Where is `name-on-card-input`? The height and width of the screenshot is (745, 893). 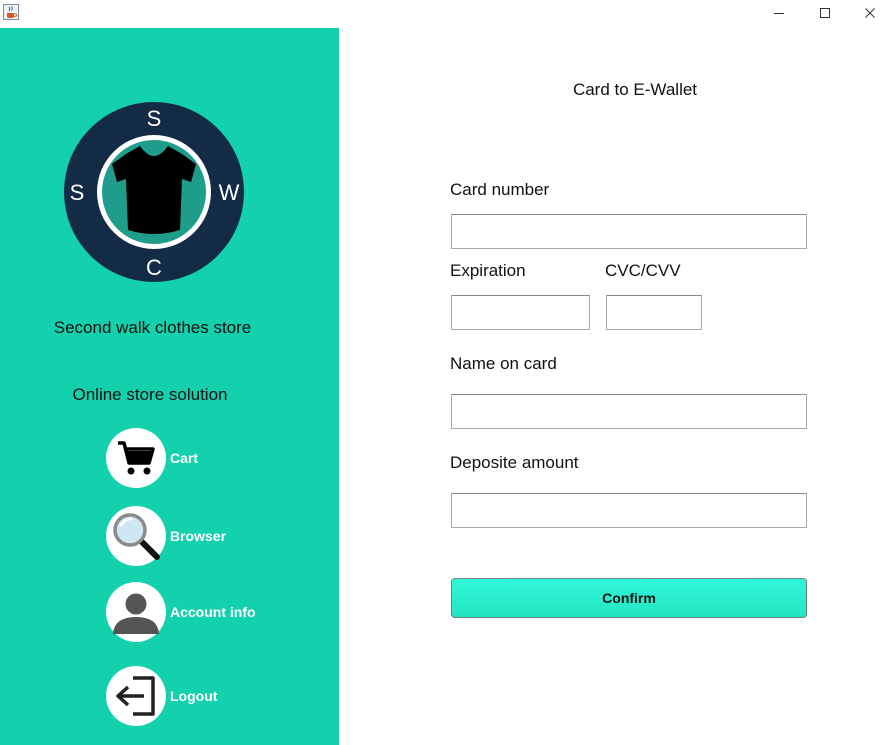 name-on-card-input is located at coordinates (629, 411).